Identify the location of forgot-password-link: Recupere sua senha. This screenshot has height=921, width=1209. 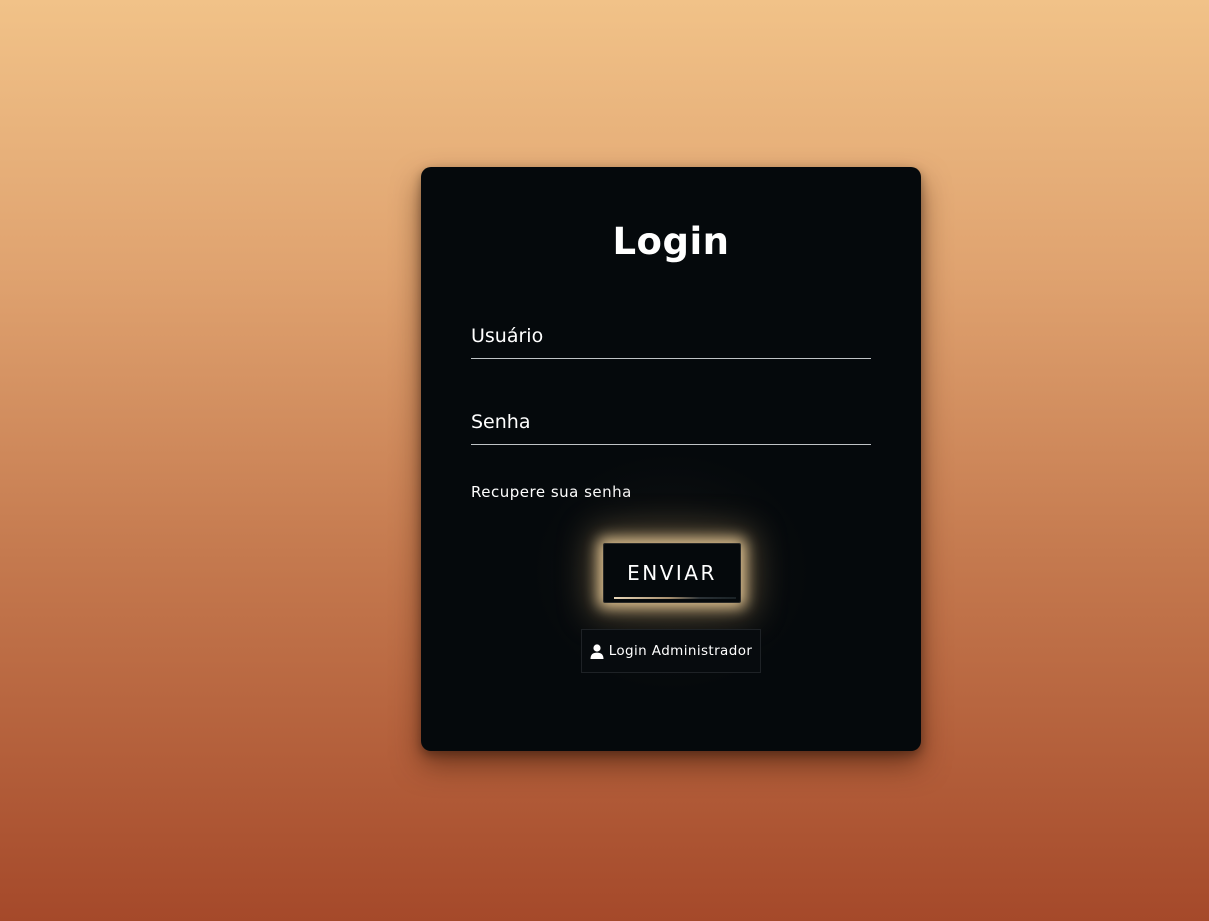
(551, 492).